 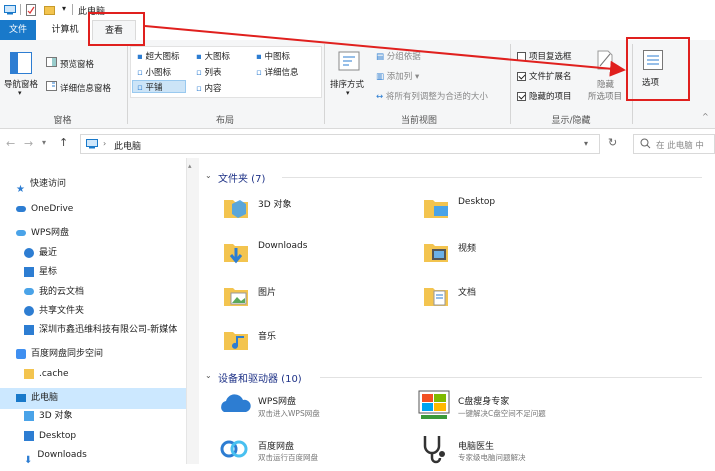 What do you see at coordinates (418, 121) in the screenshot?
I see `current-view-group-label: 当前视图` at bounding box center [418, 121].